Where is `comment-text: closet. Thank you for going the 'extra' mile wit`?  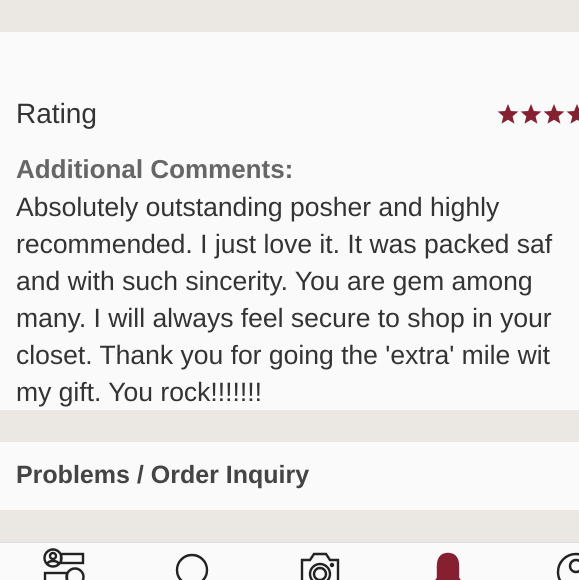 comment-text: closet. Thank you for going the 'extra' mile wit is located at coordinates (283, 355).